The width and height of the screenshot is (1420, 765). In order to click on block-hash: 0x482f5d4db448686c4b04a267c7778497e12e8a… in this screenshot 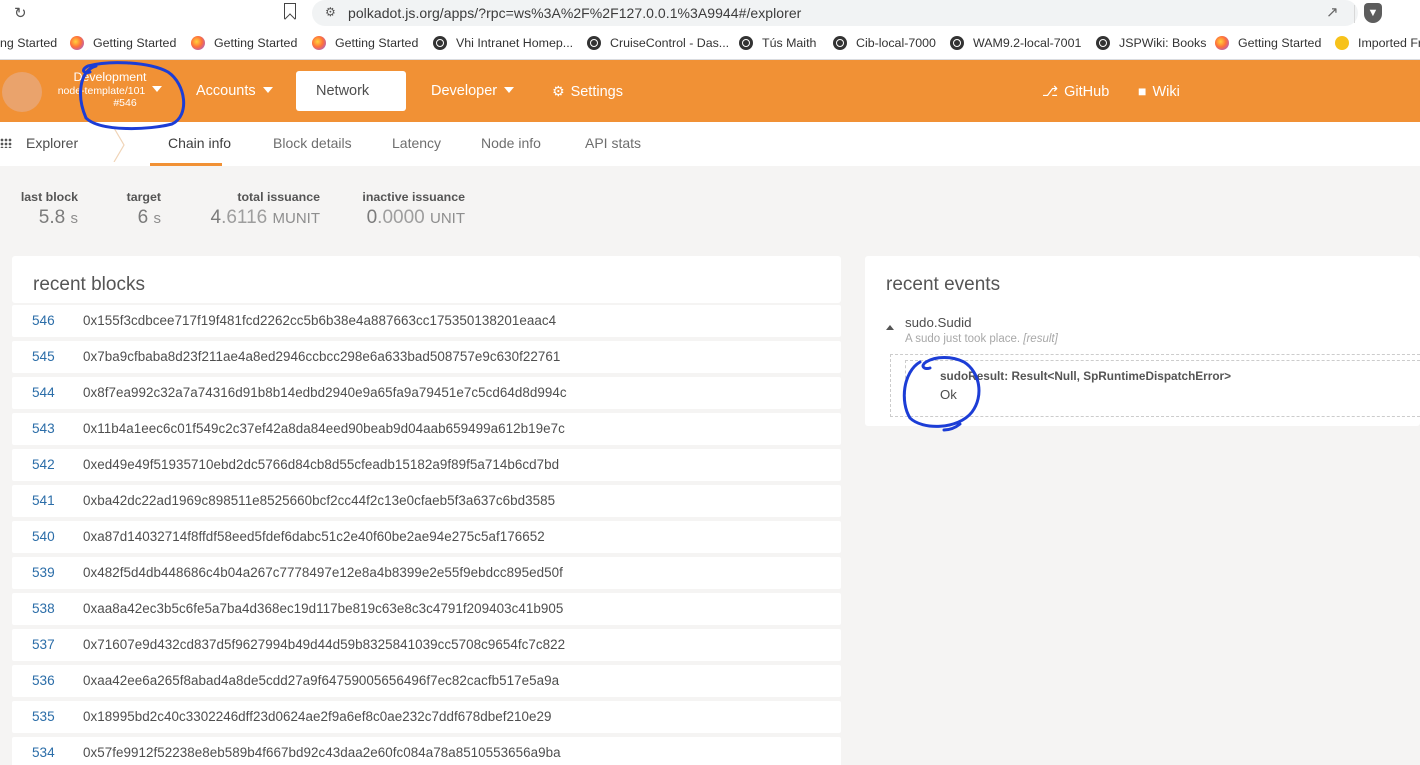, I will do `click(323, 572)`.